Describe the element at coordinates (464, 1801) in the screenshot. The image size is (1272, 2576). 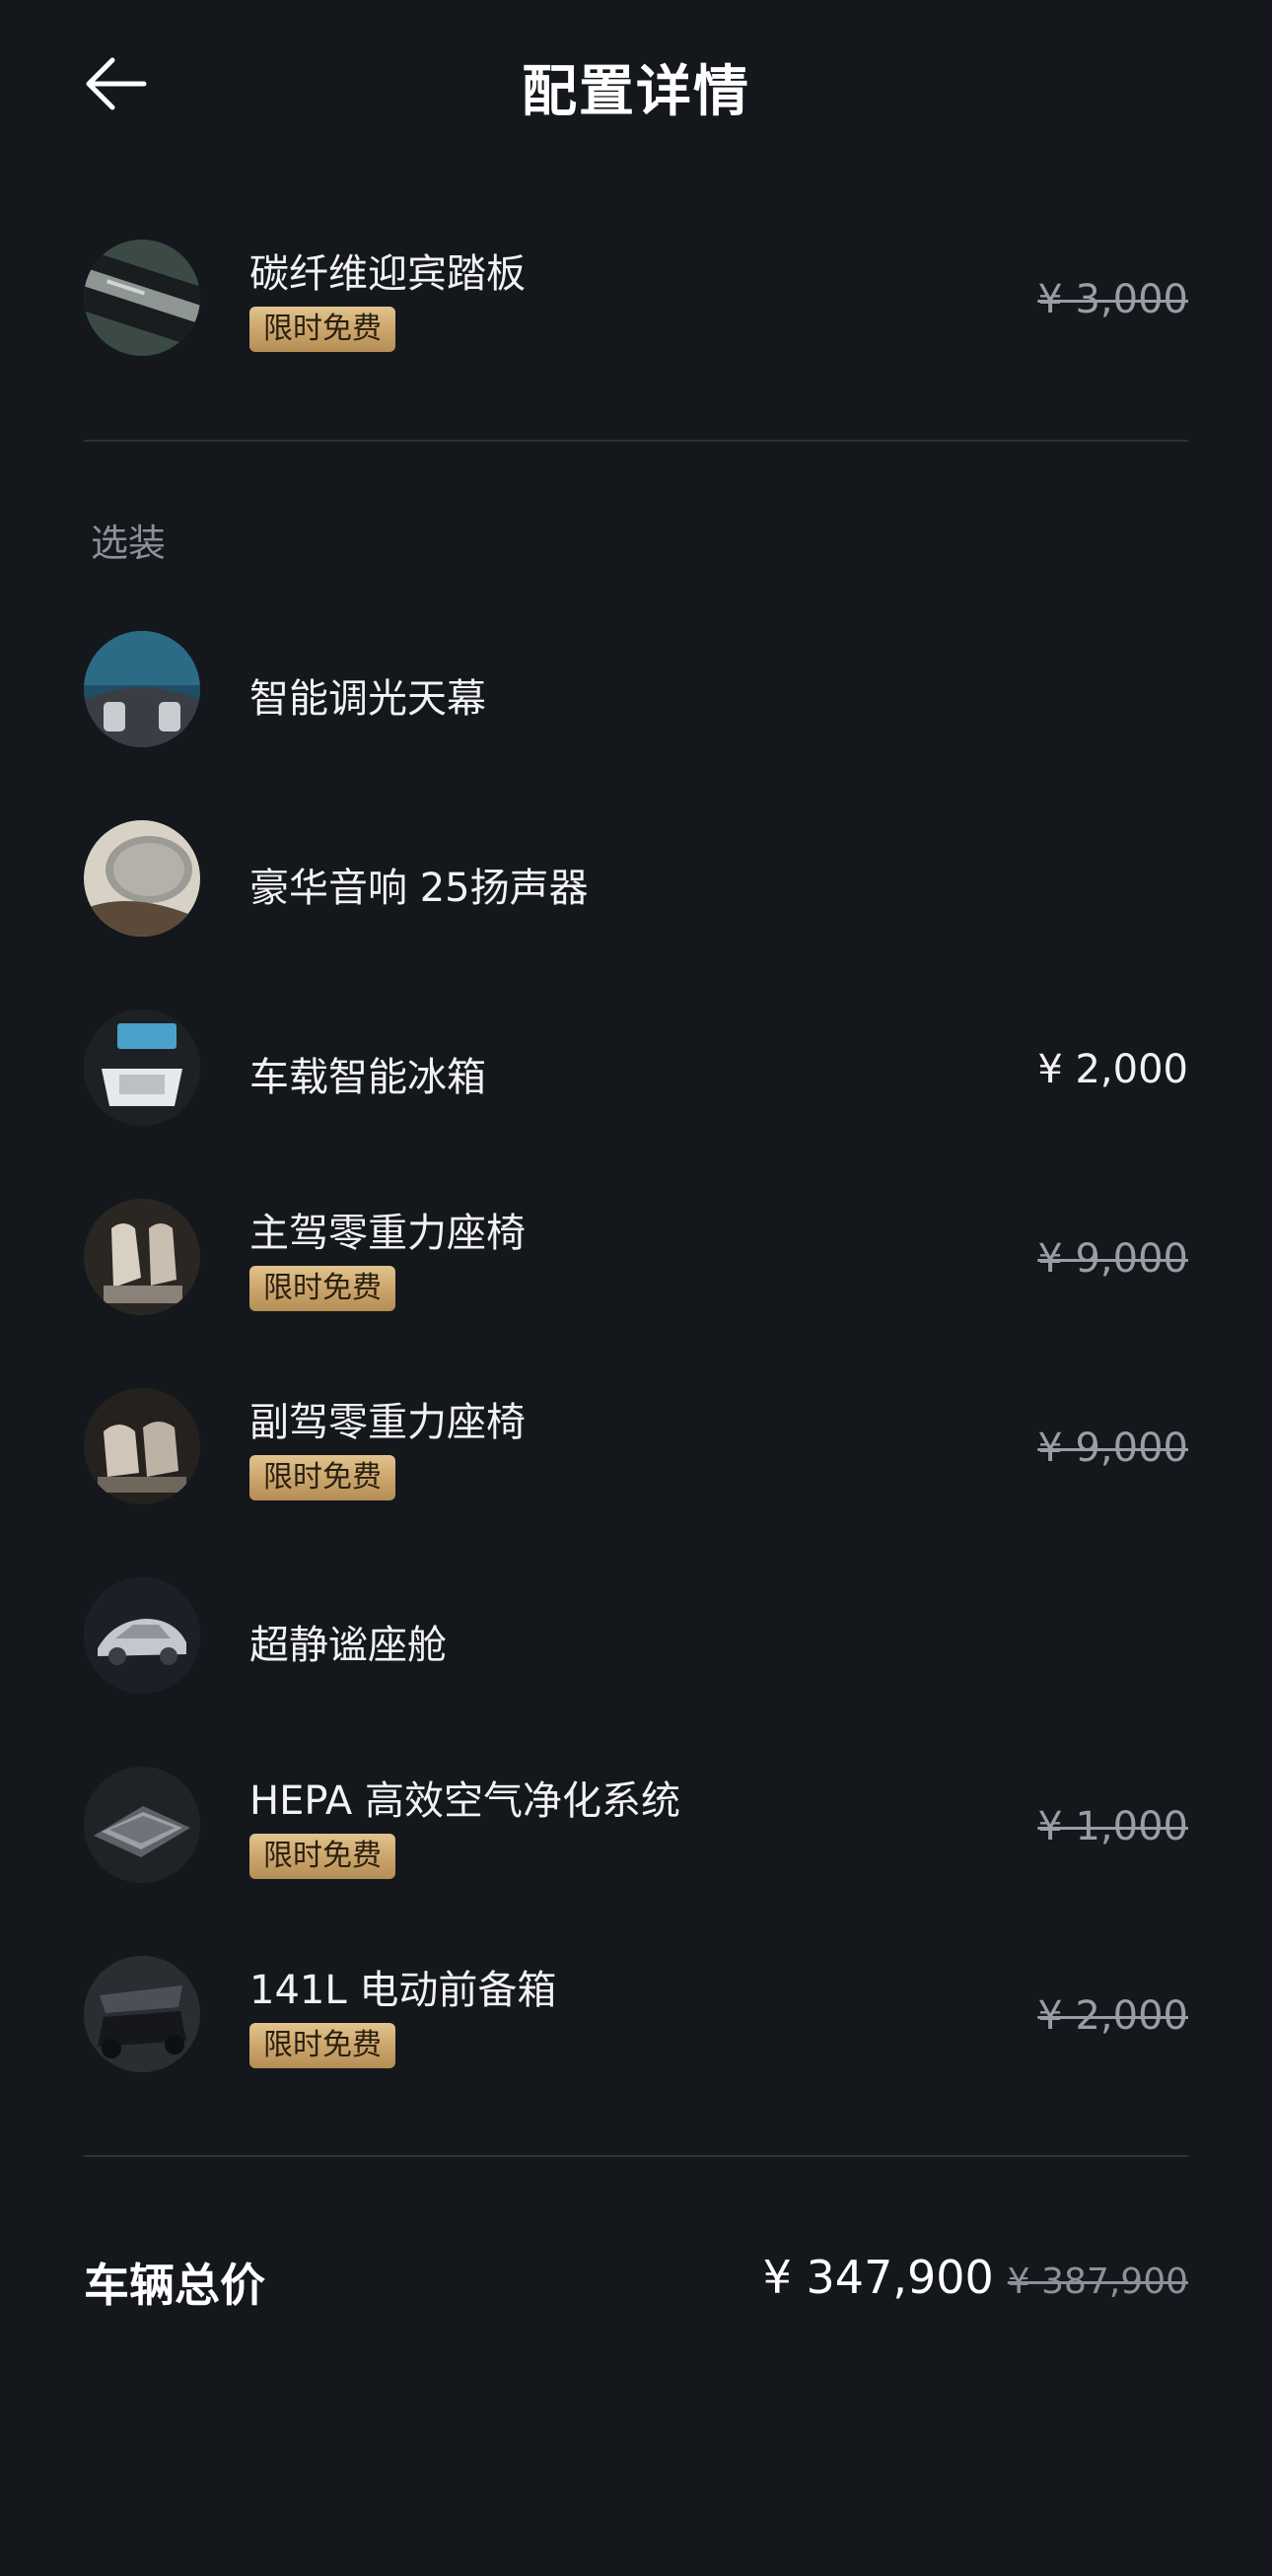
I see `item-name: HEPA 高效空气净化系统` at that location.